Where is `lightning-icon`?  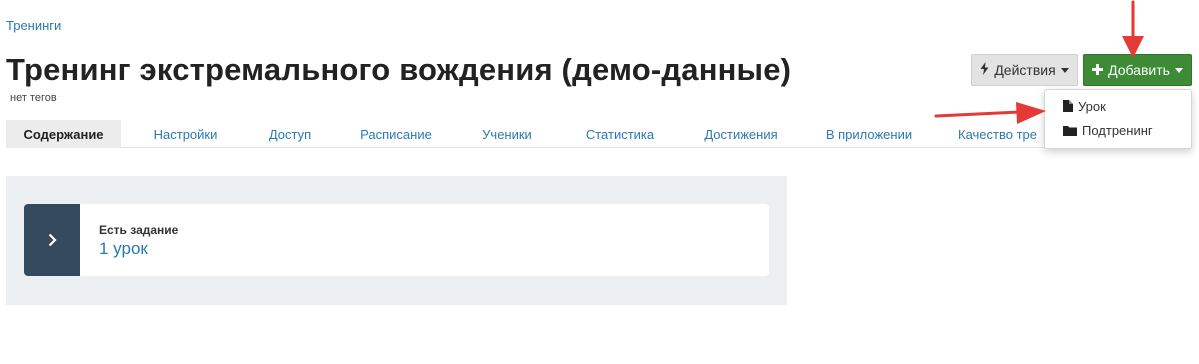 lightning-icon is located at coordinates (984, 70).